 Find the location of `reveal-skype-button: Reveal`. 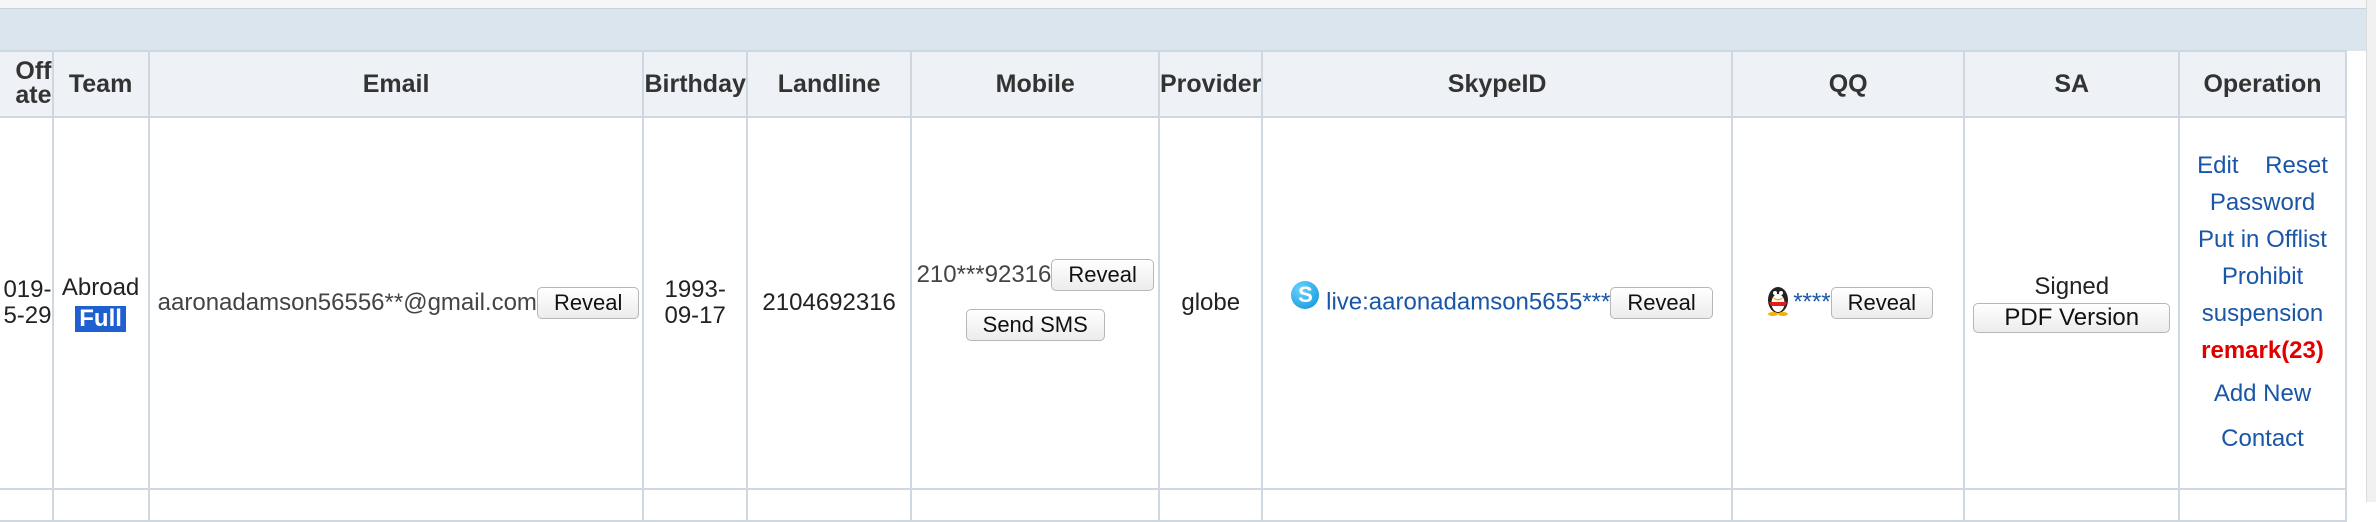

reveal-skype-button: Reveal is located at coordinates (1661, 303).